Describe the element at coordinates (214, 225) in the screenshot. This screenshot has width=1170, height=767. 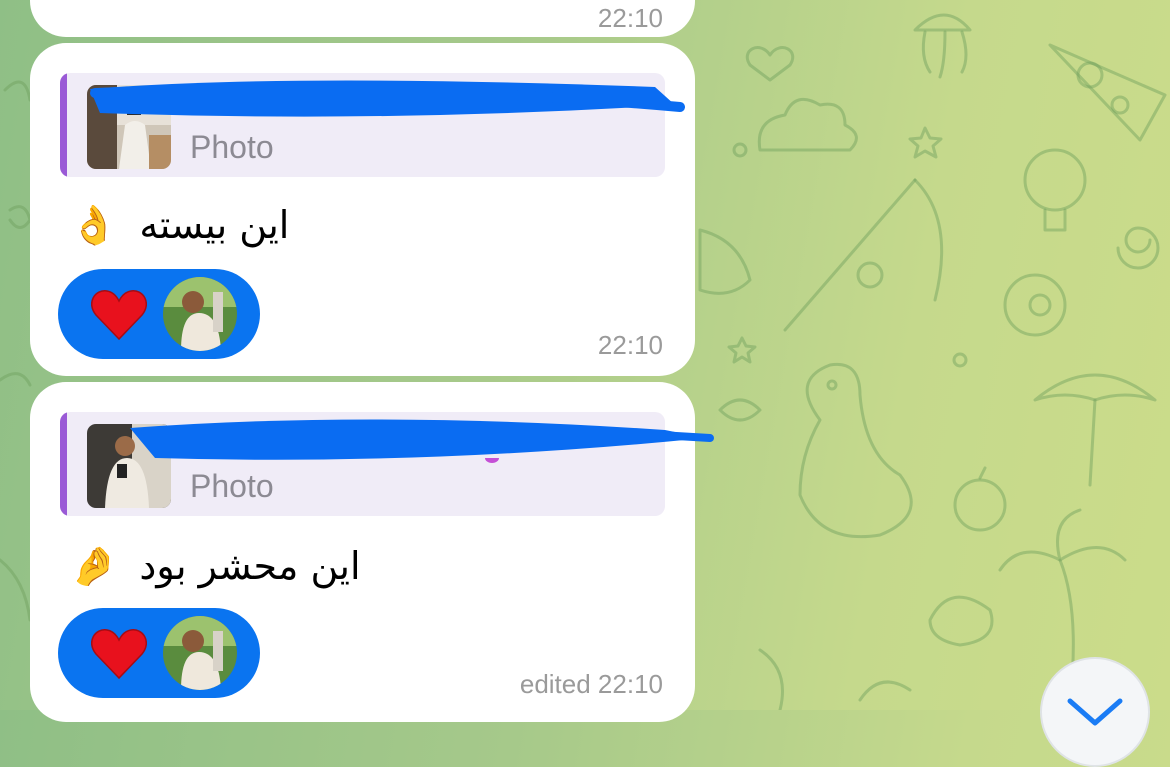
I see `message-text-body: این بیسته` at that location.